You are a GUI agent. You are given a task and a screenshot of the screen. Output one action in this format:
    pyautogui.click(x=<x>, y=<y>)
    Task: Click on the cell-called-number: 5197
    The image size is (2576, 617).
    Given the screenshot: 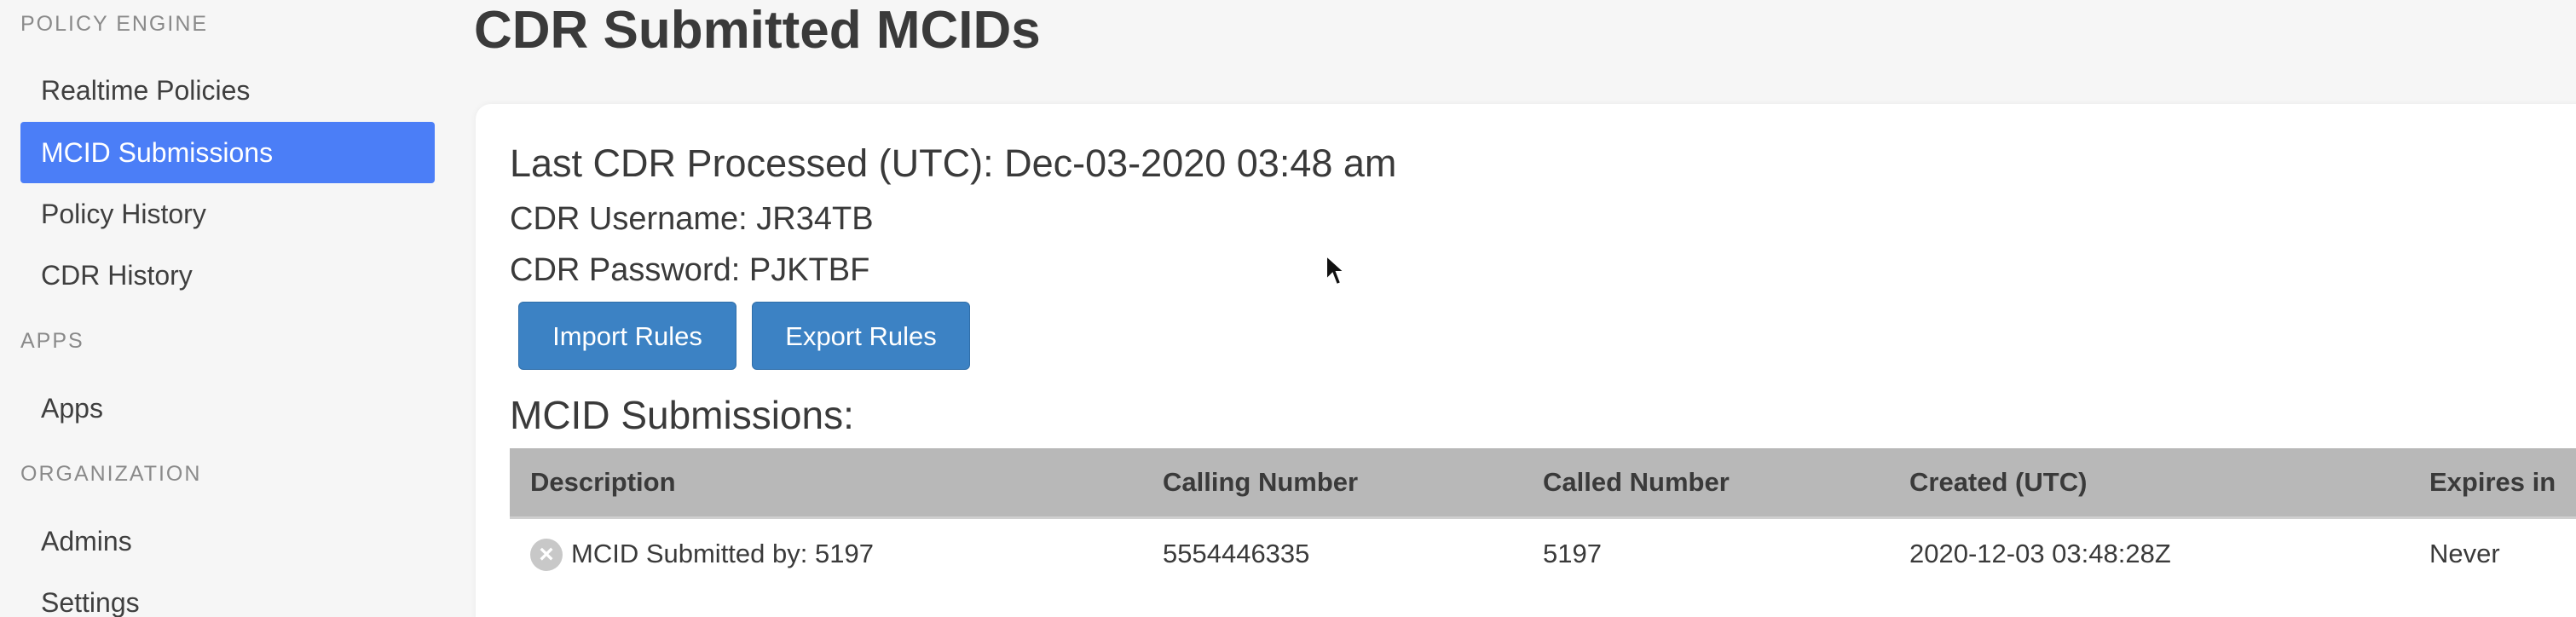 What is the action you would take?
    pyautogui.click(x=1572, y=553)
    